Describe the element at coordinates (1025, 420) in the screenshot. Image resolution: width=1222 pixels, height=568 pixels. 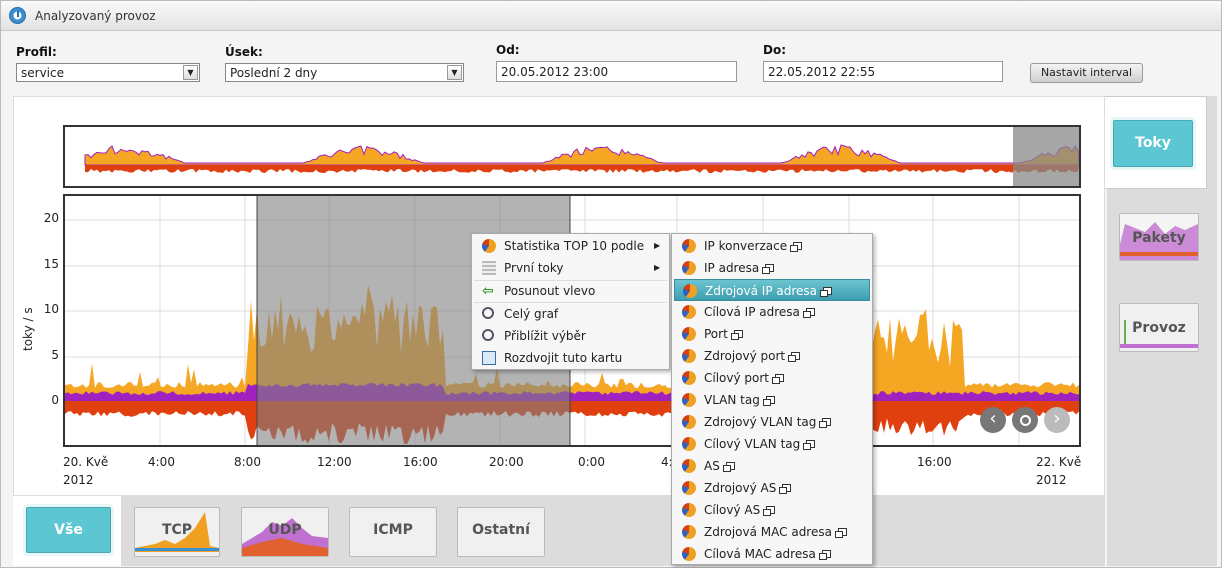
I see `zoom-button` at that location.